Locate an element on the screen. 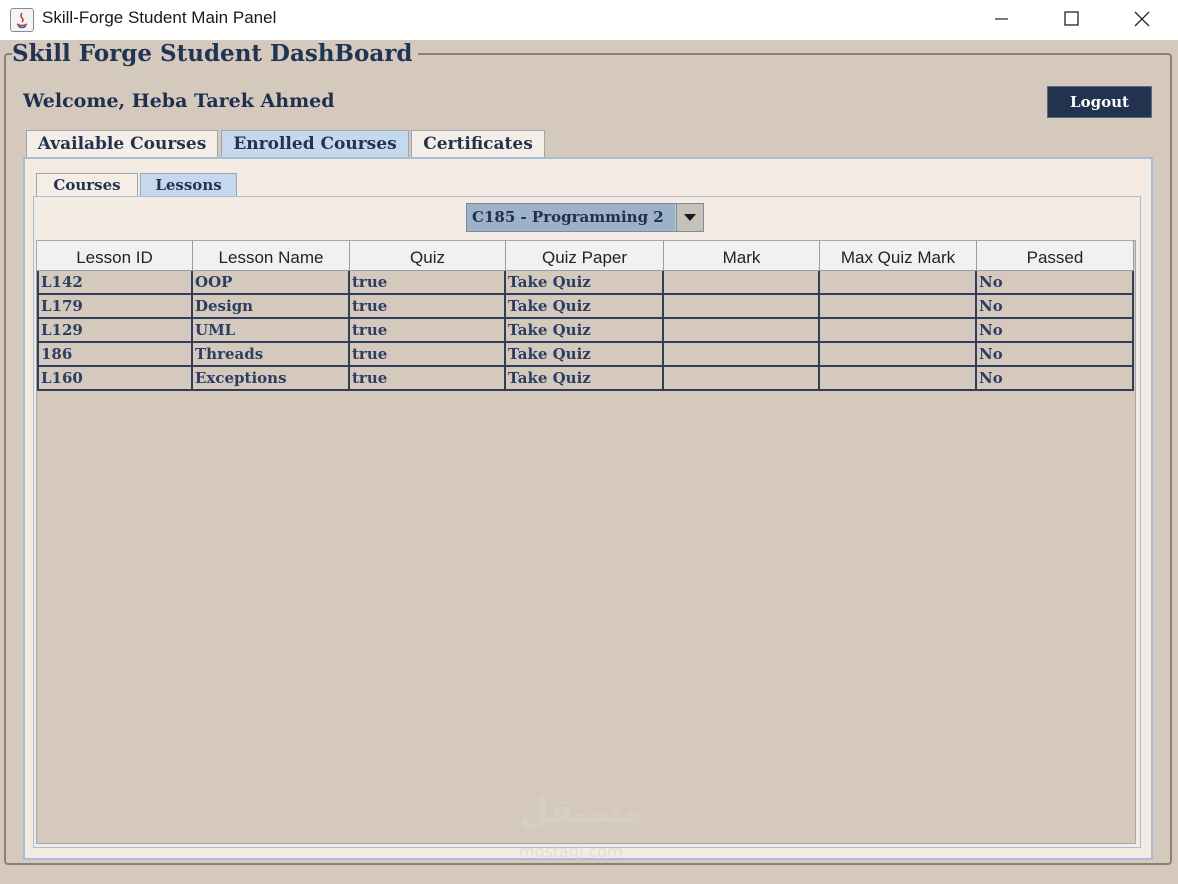  welcome-label: Welcome, Heba Tarek Ahmed is located at coordinates (179, 101).